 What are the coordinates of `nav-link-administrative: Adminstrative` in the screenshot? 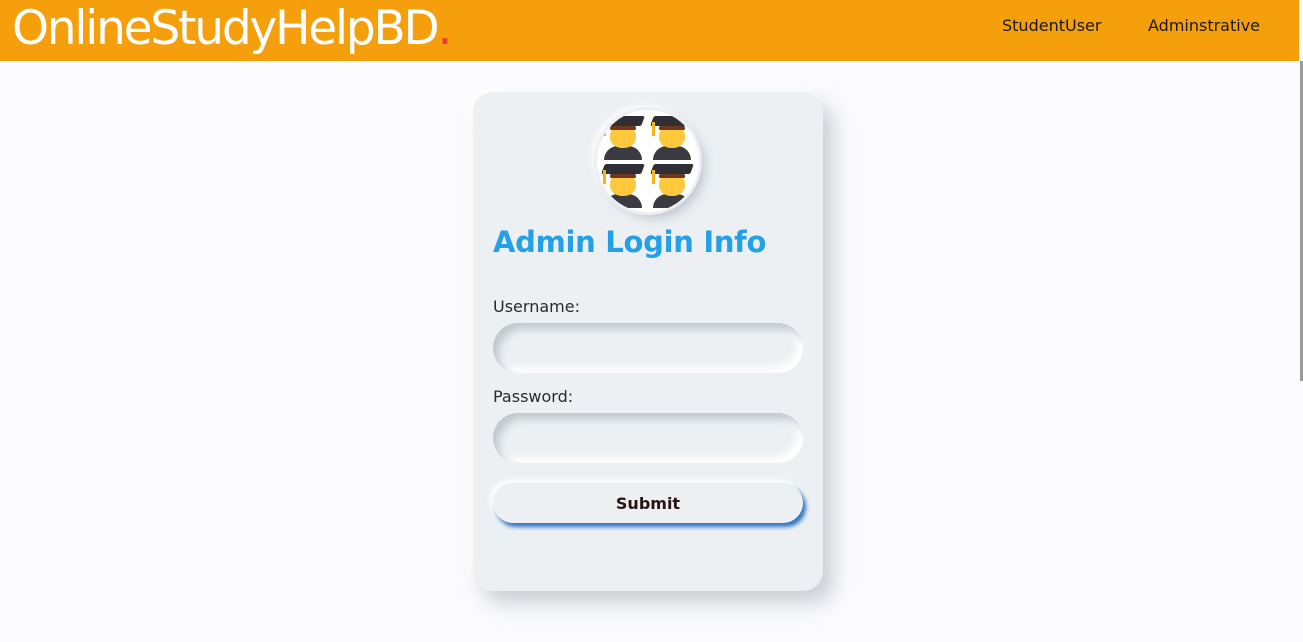 It's located at (1204, 25).